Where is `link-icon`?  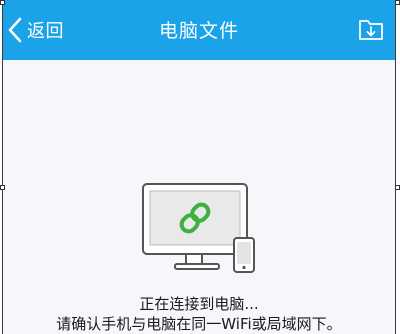
link-icon is located at coordinates (195, 218).